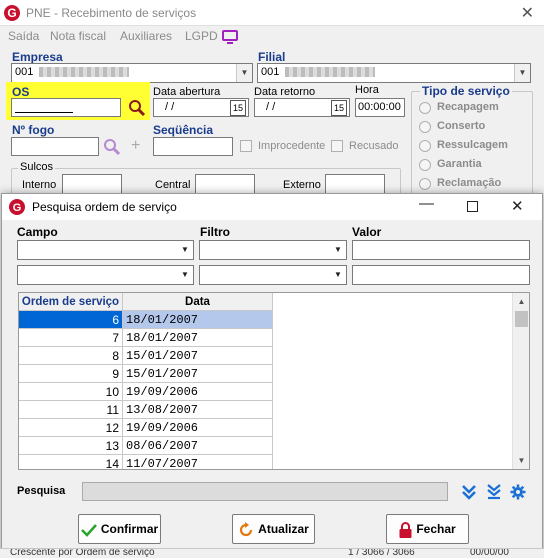 Image resolution: width=544 pixels, height=558 pixels. I want to click on improcedente-label: Improcedente, so click(292, 146).